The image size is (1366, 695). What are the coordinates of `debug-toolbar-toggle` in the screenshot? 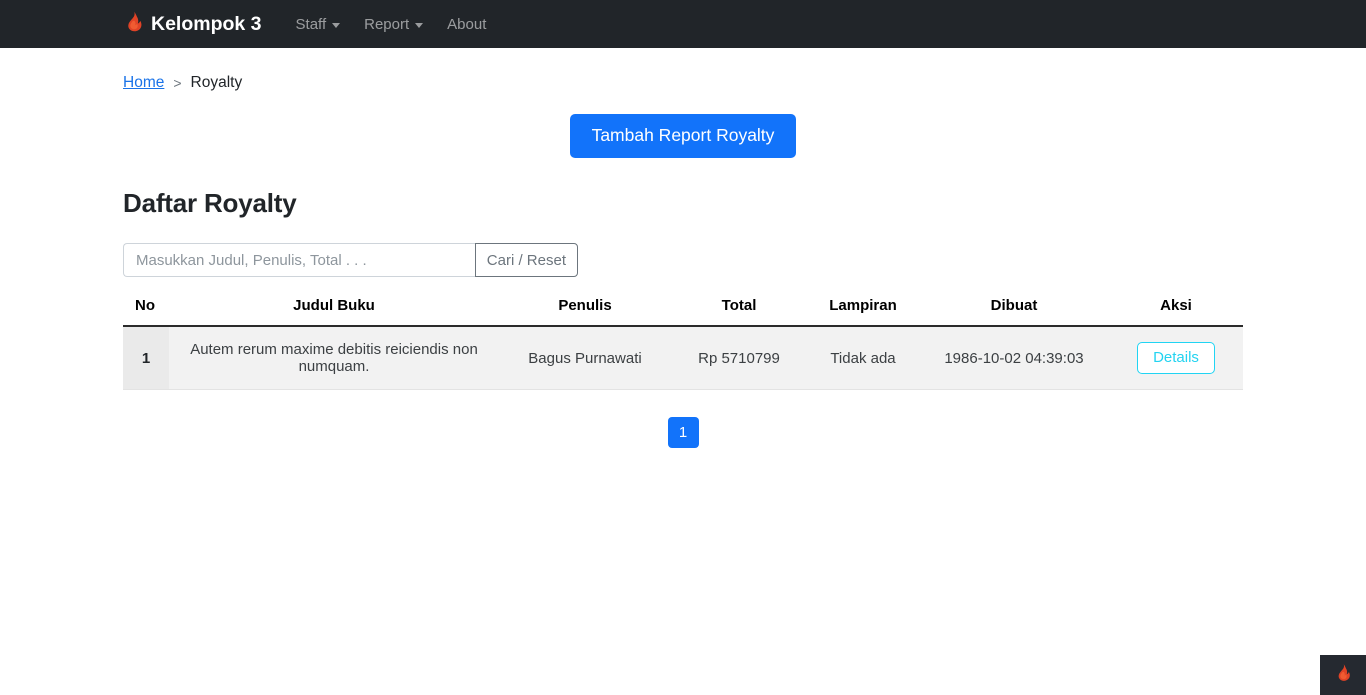 It's located at (1343, 675).